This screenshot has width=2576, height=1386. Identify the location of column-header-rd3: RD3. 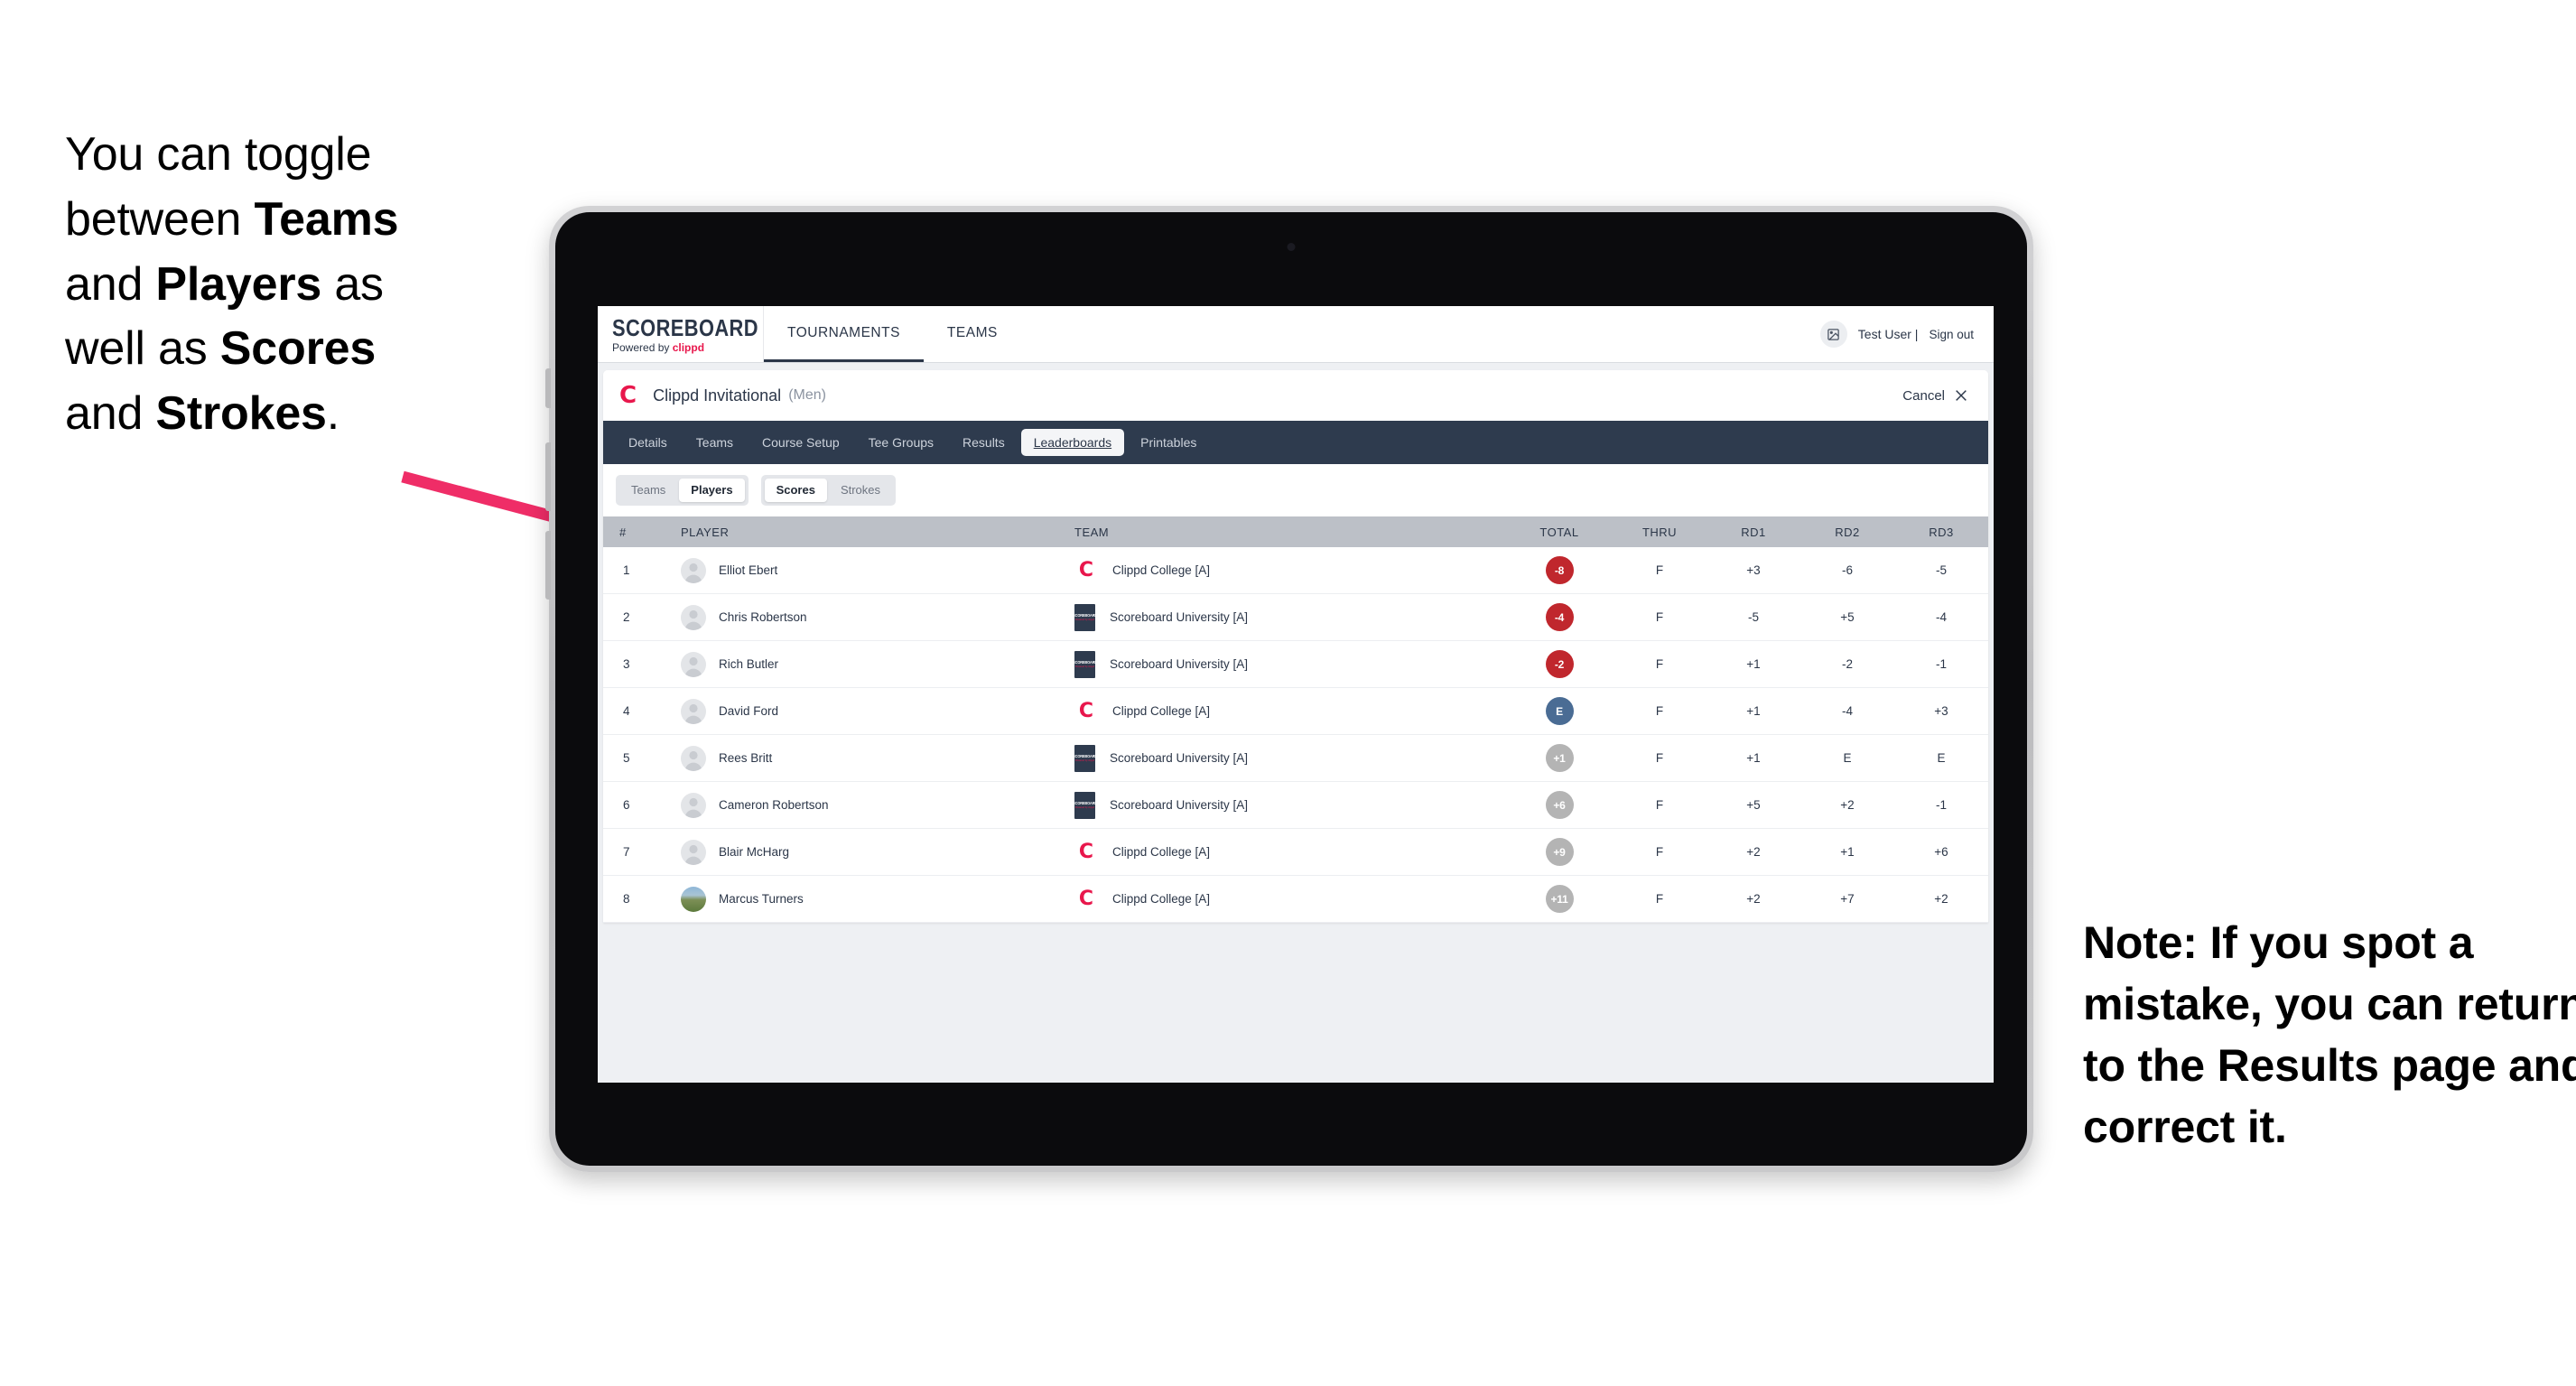
(1941, 531).